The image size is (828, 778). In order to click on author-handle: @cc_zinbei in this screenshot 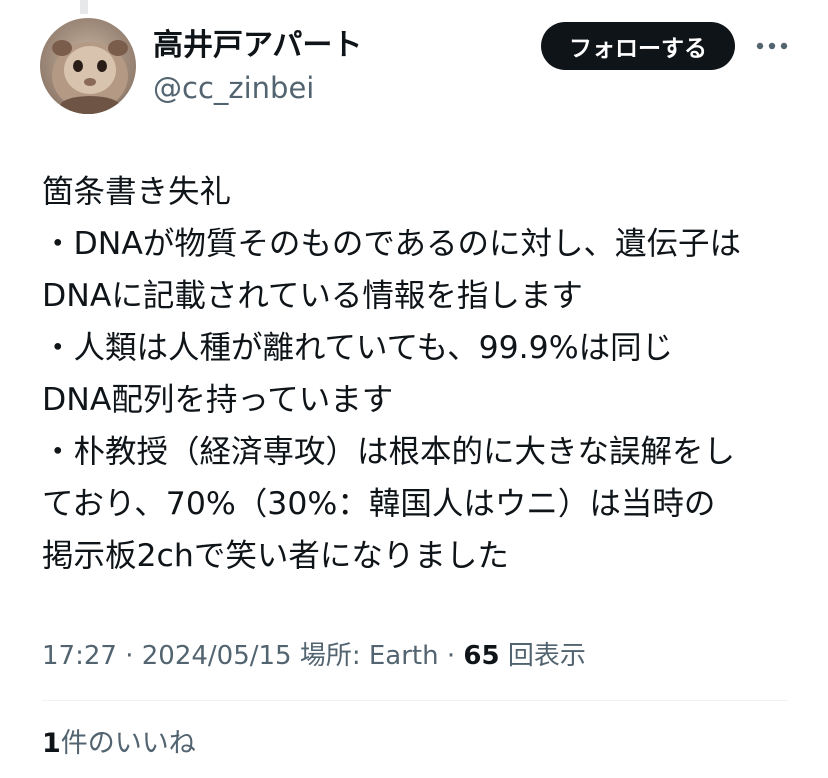, I will do `click(257, 88)`.